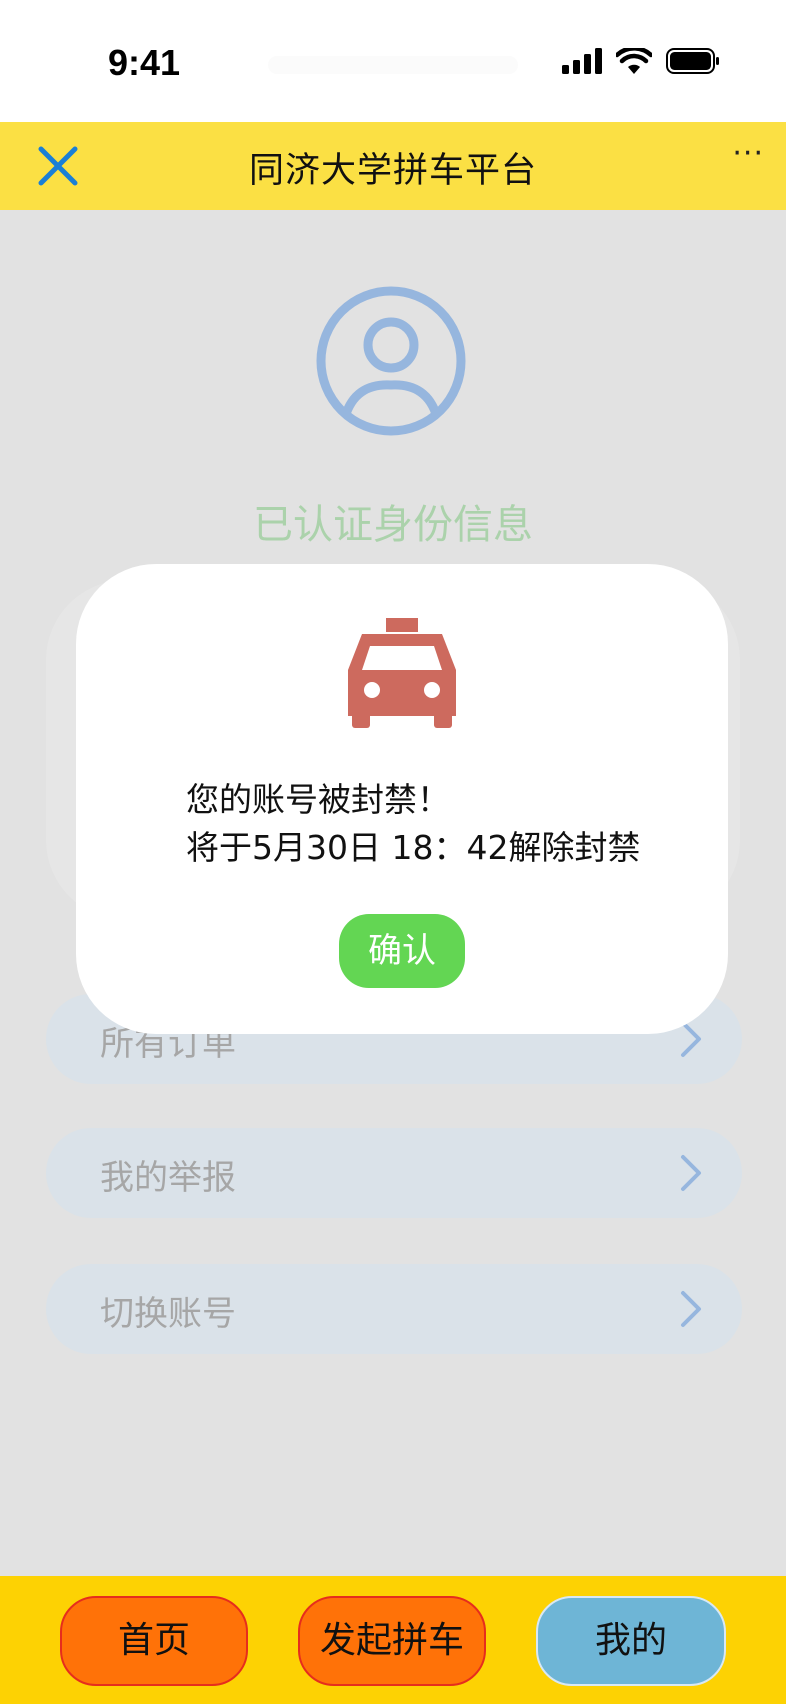  What do you see at coordinates (634, 61) in the screenshot?
I see `wifi-icon` at bounding box center [634, 61].